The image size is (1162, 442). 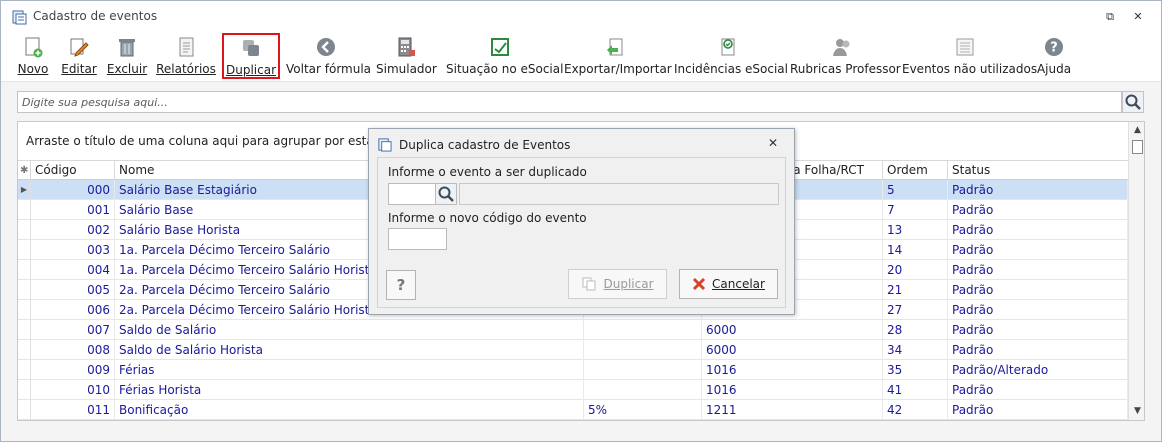 I want to click on cell-name: Saldo de Salário, so click(x=349, y=330).